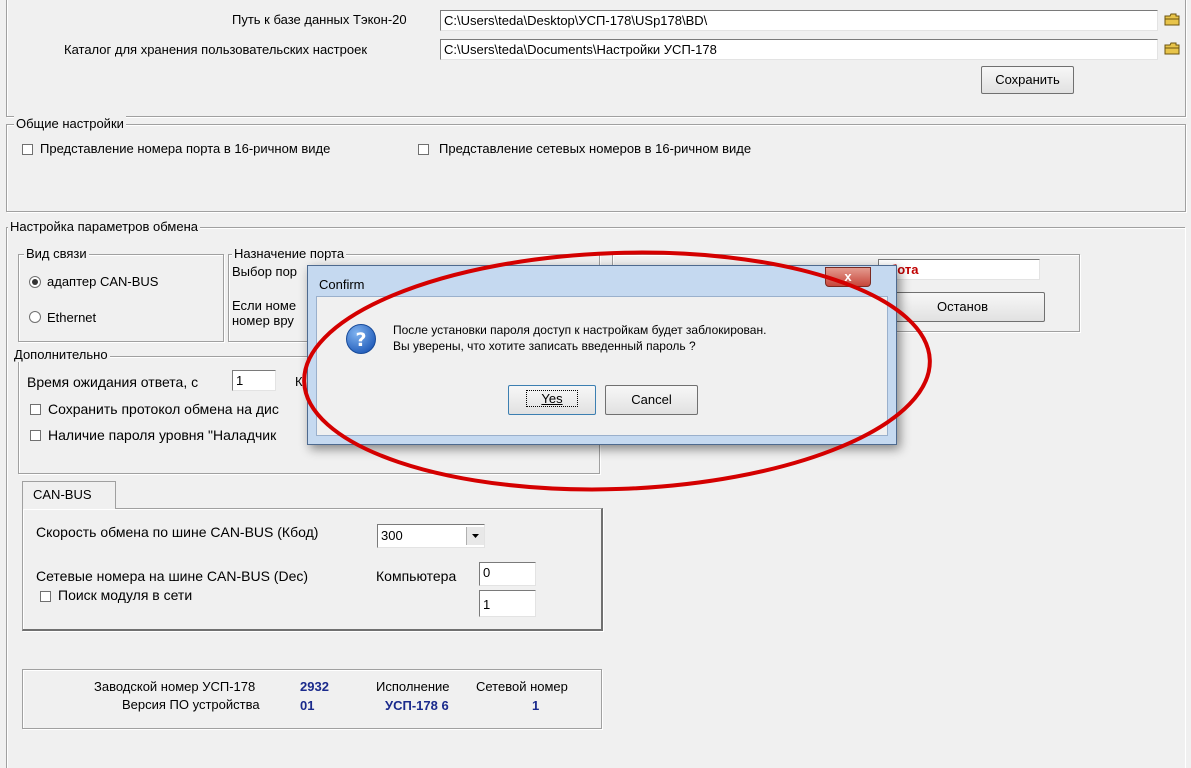 This screenshot has width=1191, height=768. Describe the element at coordinates (162, 435) in the screenshot. I see `password-label: Наличие пароля уровня "Наладчик` at that location.